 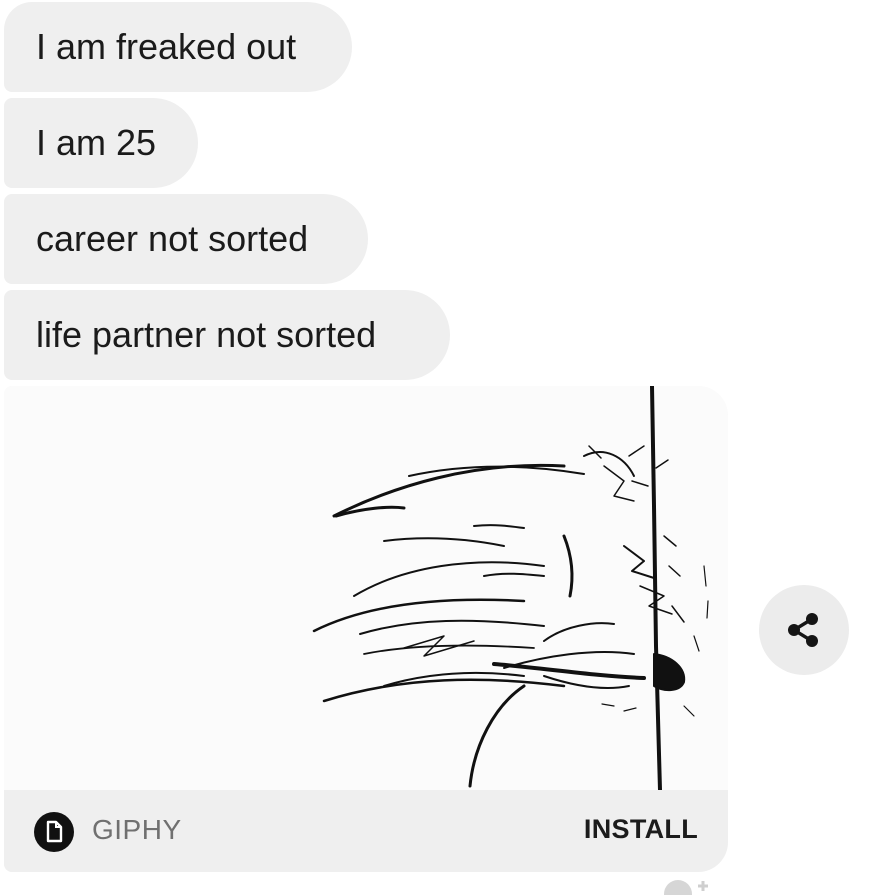 I want to click on add-reaction-icon, so click(x=686, y=887).